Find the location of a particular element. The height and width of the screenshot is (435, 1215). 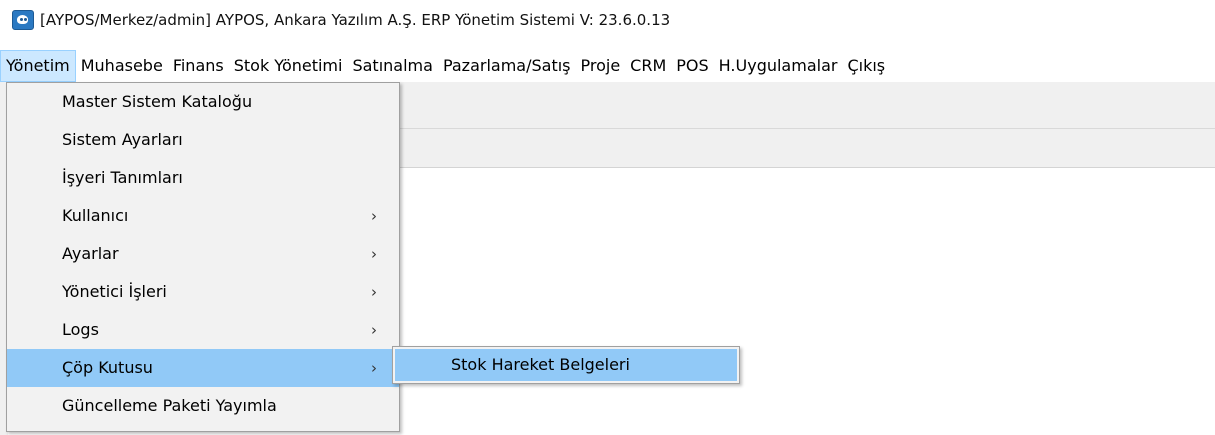

menu-pos: POS is located at coordinates (692, 66).